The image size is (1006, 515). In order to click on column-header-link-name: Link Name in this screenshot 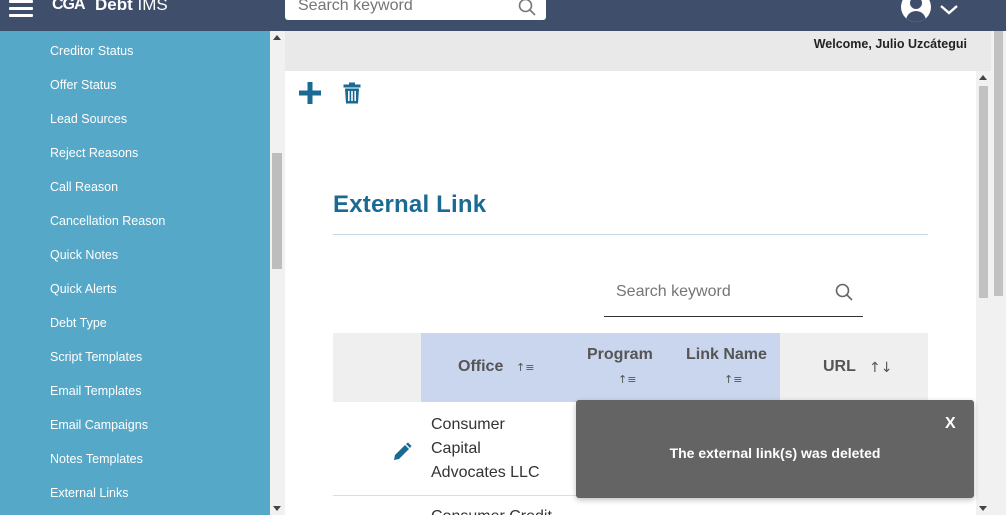, I will do `click(726, 355)`.